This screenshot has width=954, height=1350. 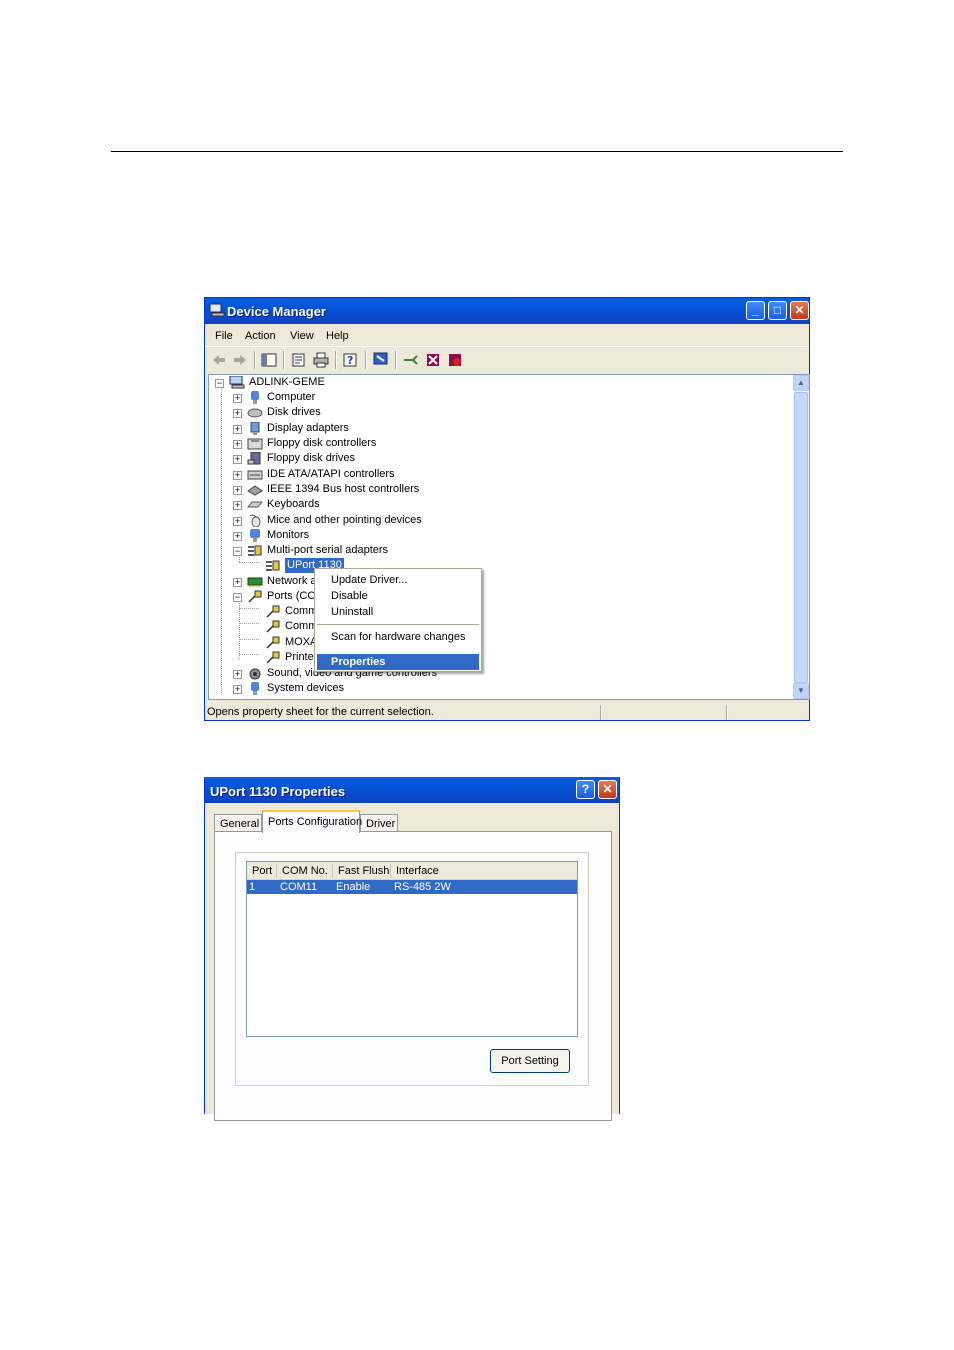 What do you see at coordinates (398, 596) in the screenshot?
I see `menu-item-disable: Disable` at bounding box center [398, 596].